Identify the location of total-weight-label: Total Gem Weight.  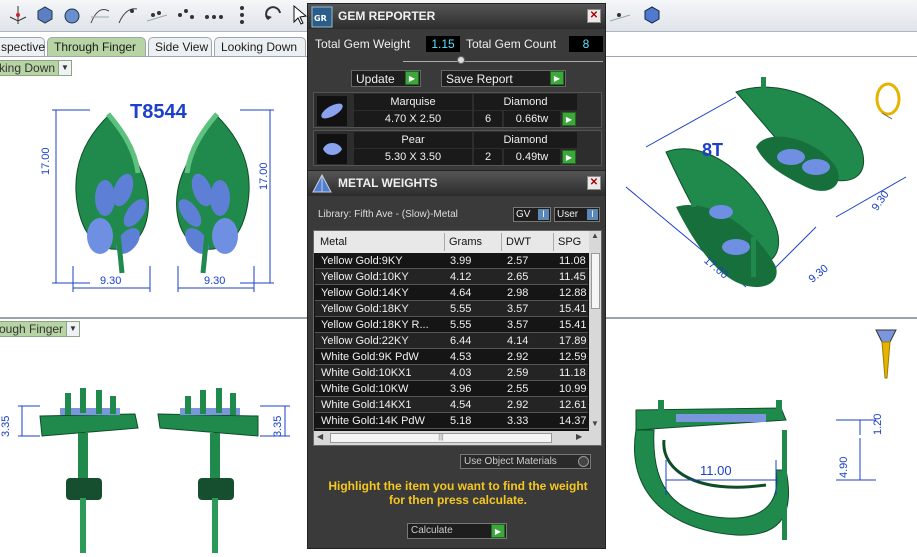
(363, 44).